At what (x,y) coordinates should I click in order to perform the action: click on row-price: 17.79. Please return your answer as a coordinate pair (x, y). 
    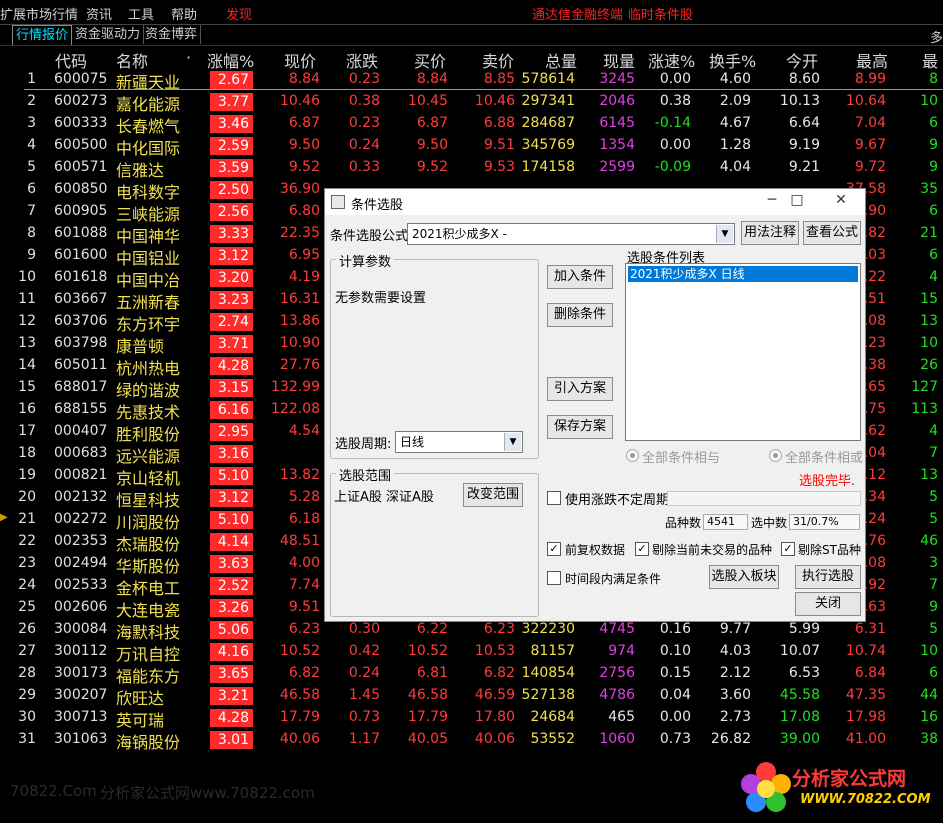
    Looking at the image, I should click on (299, 717).